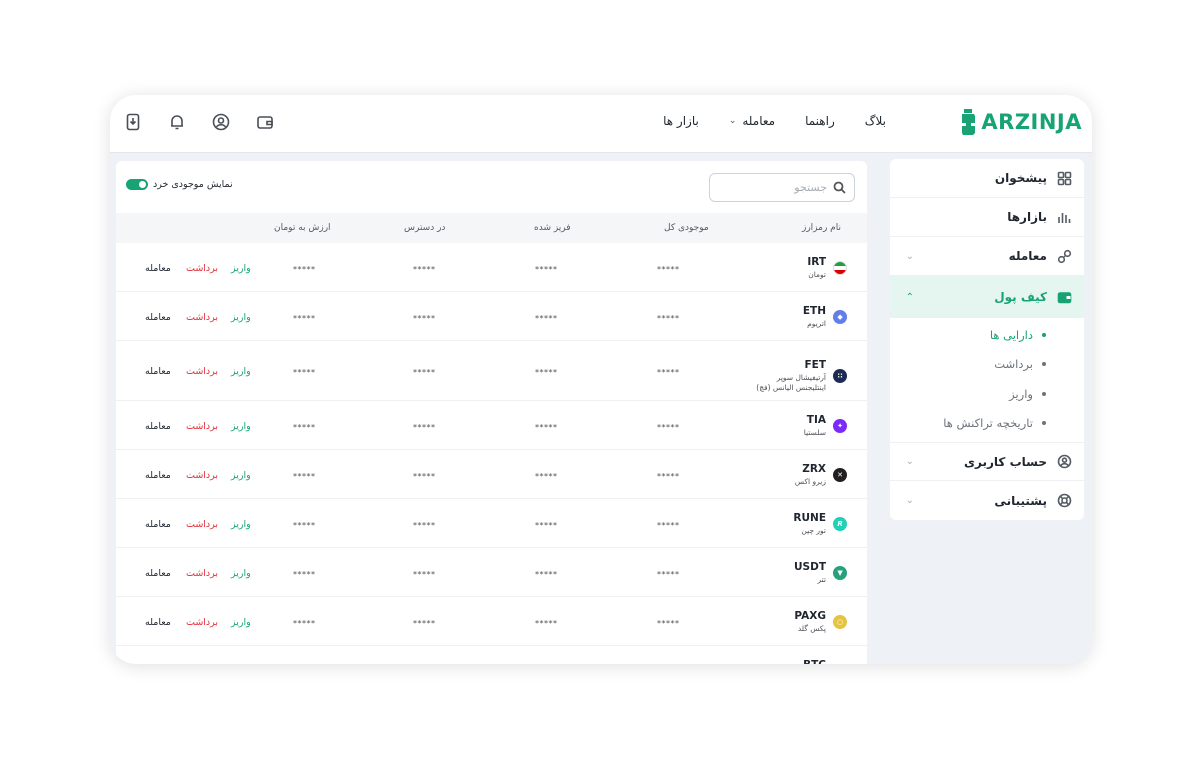  I want to click on small-balance-toggle, so click(137, 184).